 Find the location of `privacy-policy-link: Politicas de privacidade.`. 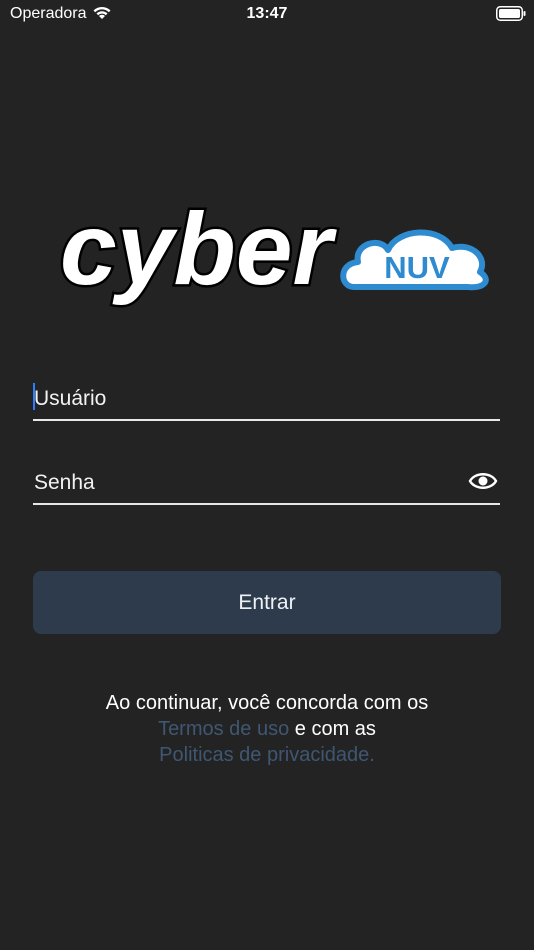

privacy-policy-link: Politicas de privacidade. is located at coordinates (267, 755).